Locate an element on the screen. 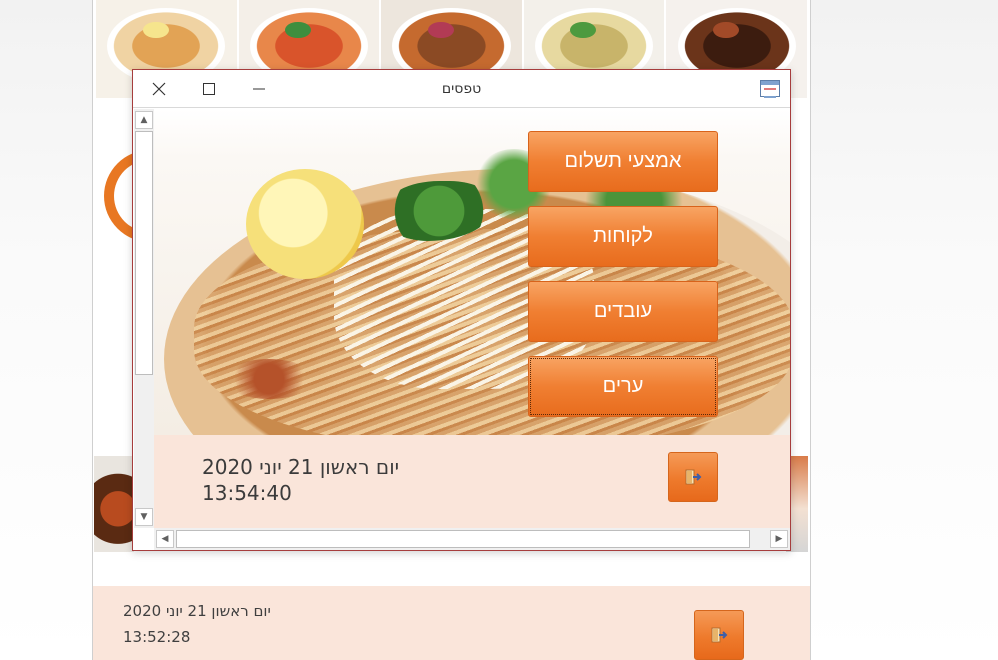 This screenshot has width=998, height=660. window-footer: יום ראשון 21 יוני 2020 13:54:40 is located at coordinates (472, 481).